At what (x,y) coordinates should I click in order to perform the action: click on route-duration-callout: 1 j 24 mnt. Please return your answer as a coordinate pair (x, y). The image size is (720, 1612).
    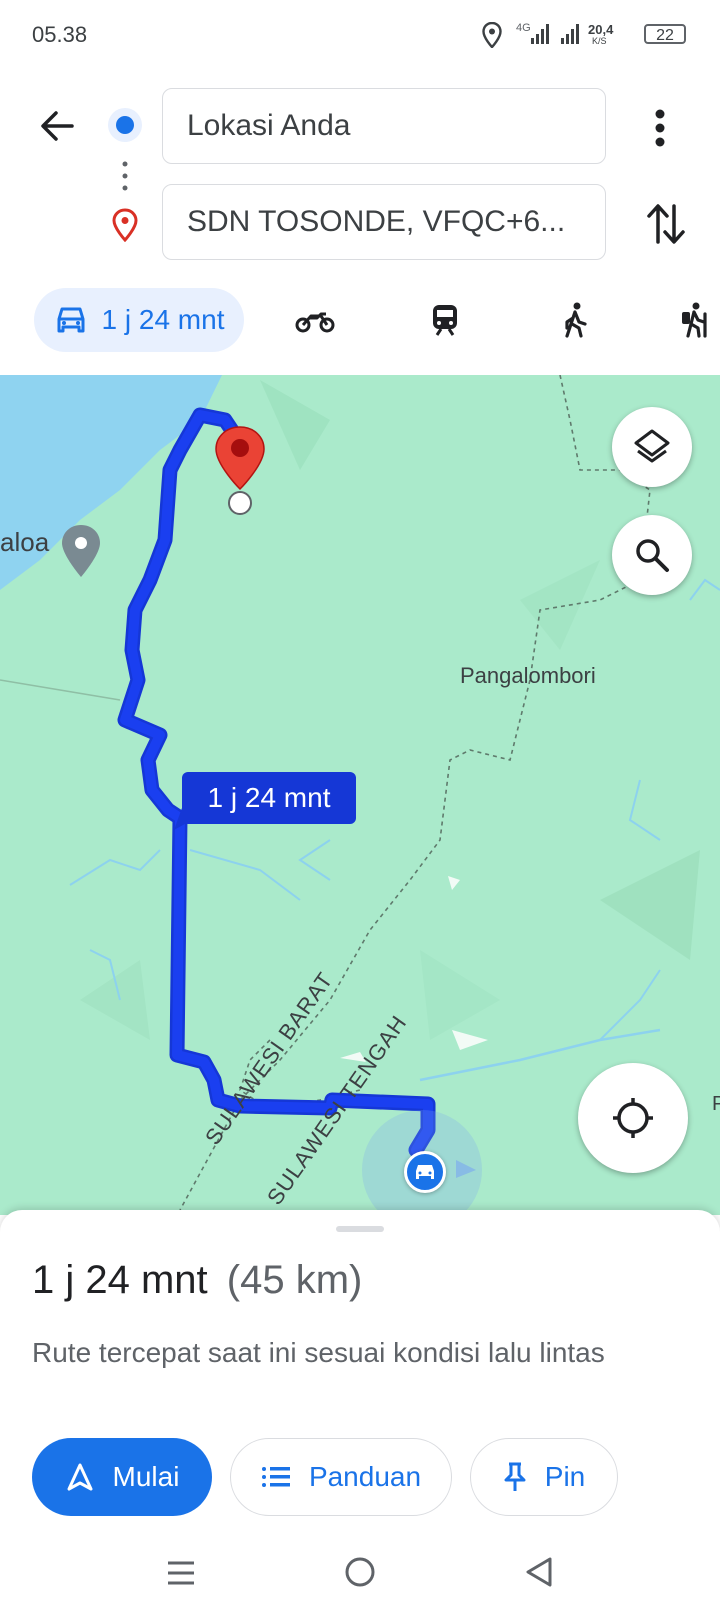
    Looking at the image, I should click on (269, 798).